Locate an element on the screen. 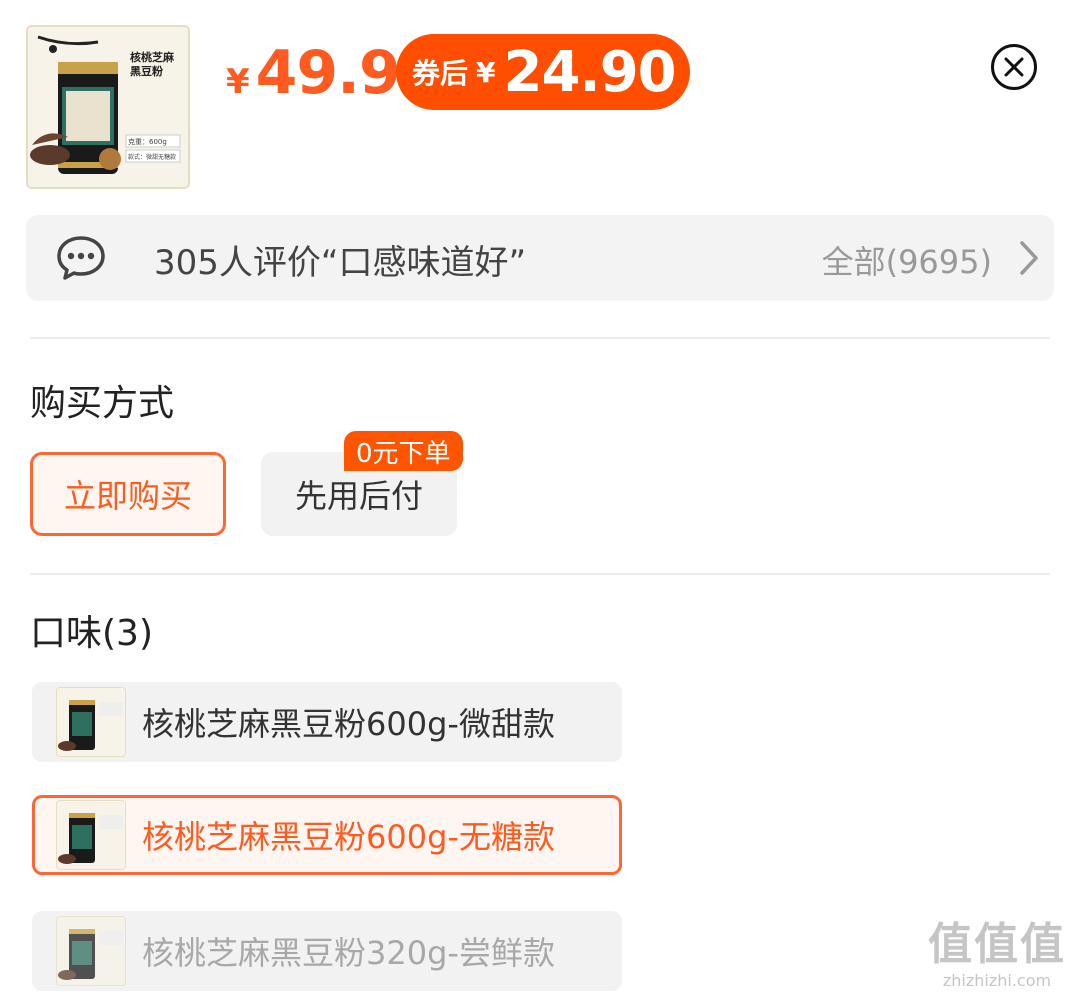 The width and height of the screenshot is (1080, 998). flavor-option-sugar-free: 核桃芝麻黑豆粉600g-无糖款 is located at coordinates (327, 835).